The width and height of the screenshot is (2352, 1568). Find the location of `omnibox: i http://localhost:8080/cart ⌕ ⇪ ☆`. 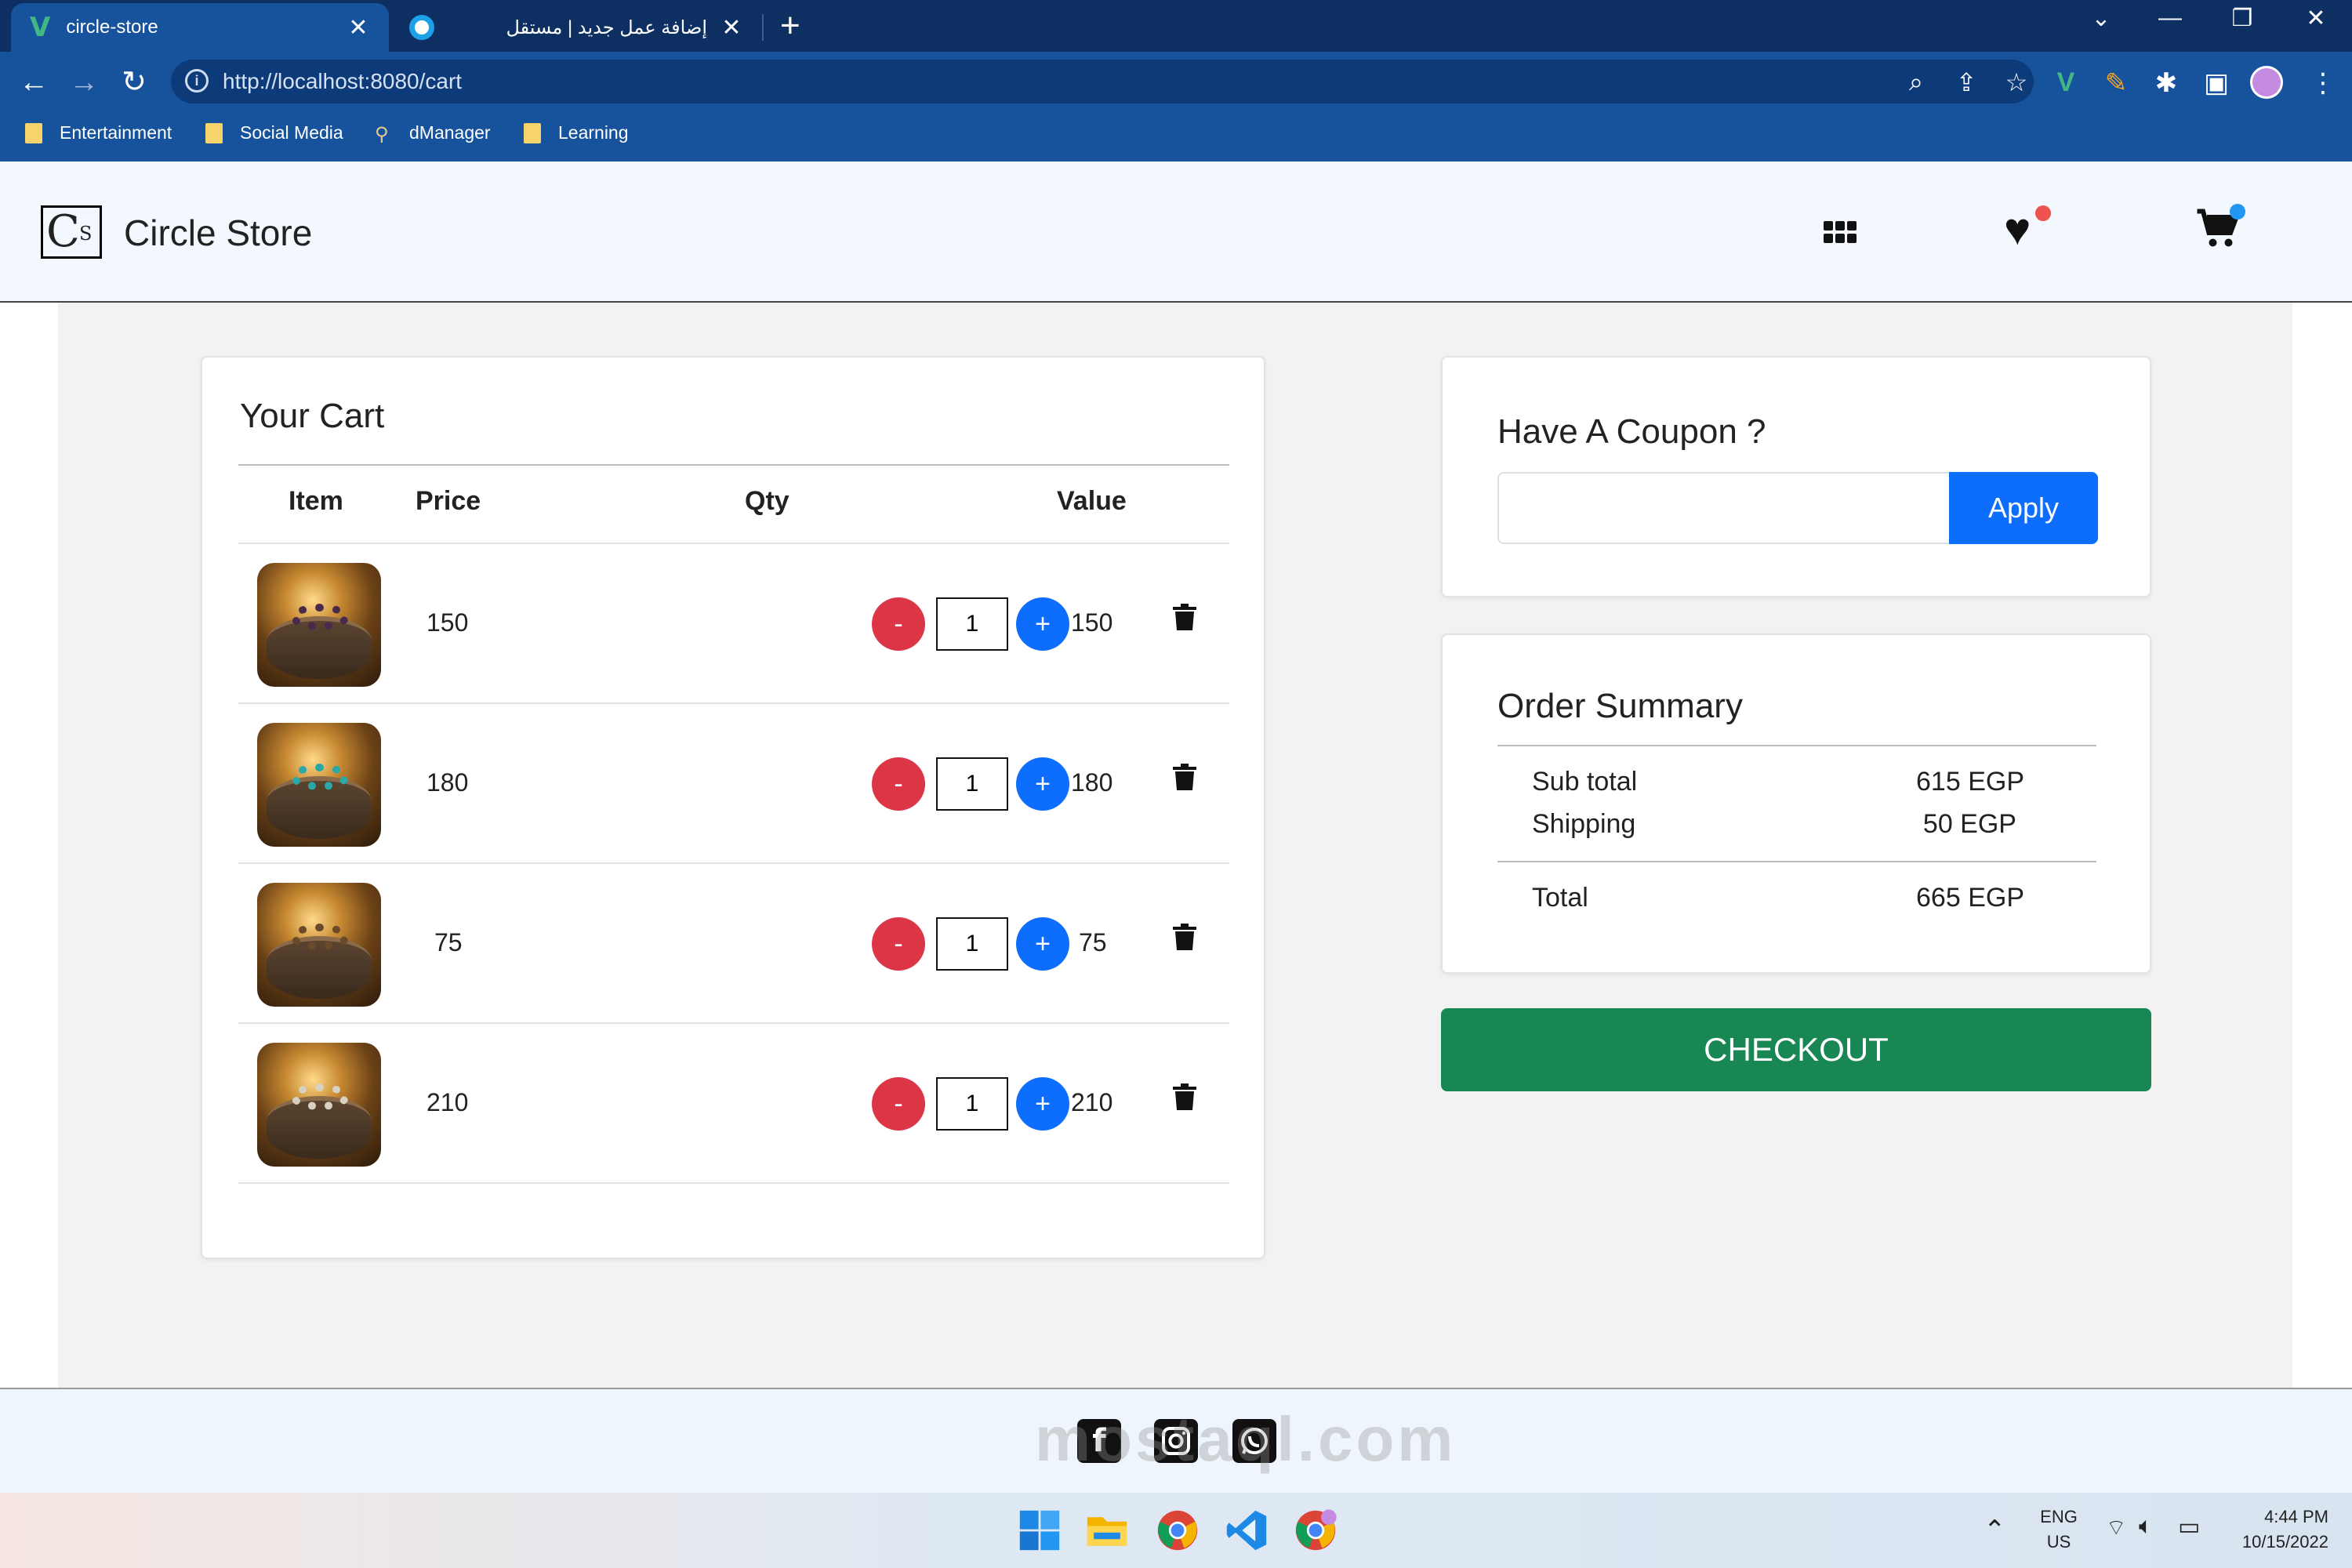

omnibox: i http://localhost:8080/cart ⌕ ⇪ ☆ is located at coordinates (1102, 81).